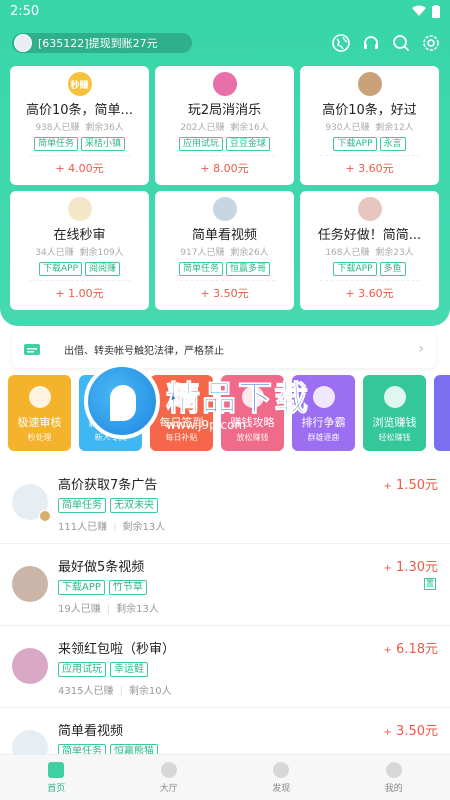  What do you see at coordinates (323, 413) in the screenshot?
I see `feature-ranking: 排行争霸 群雄逐鹿` at bounding box center [323, 413].